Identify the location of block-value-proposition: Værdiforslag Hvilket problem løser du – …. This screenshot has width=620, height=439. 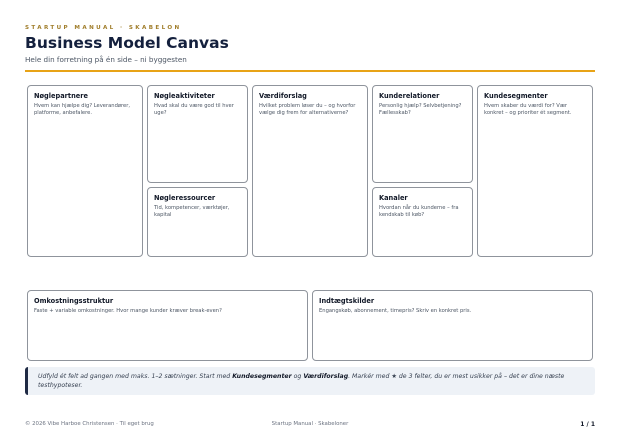
(310, 171).